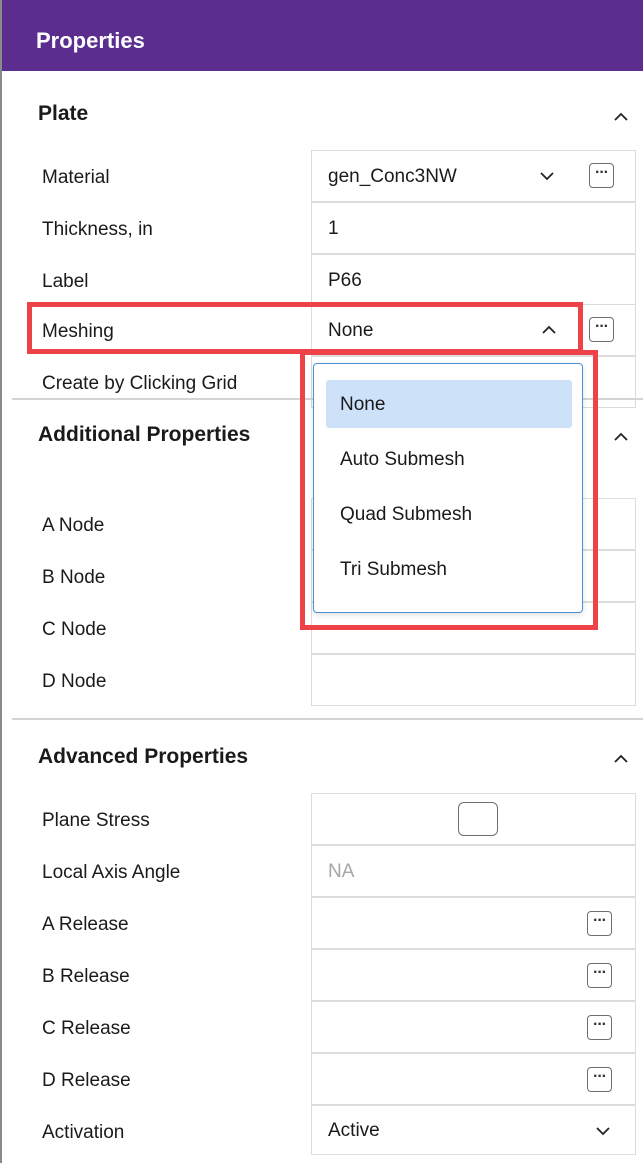 The height and width of the screenshot is (1163, 643). I want to click on activation-label: Activation, so click(83, 1132).